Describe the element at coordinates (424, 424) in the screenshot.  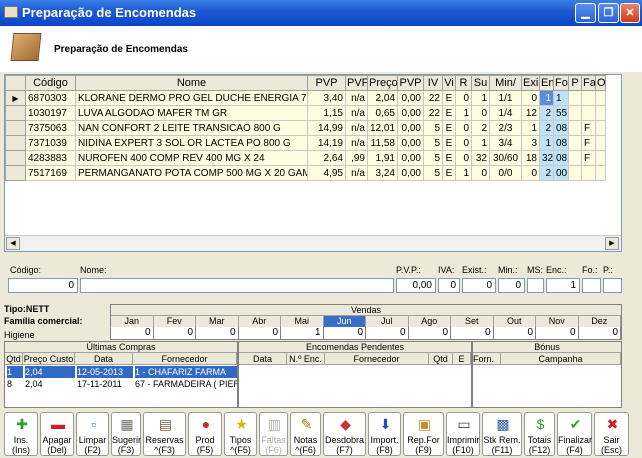
I see `supplier-icon: ▣` at that location.